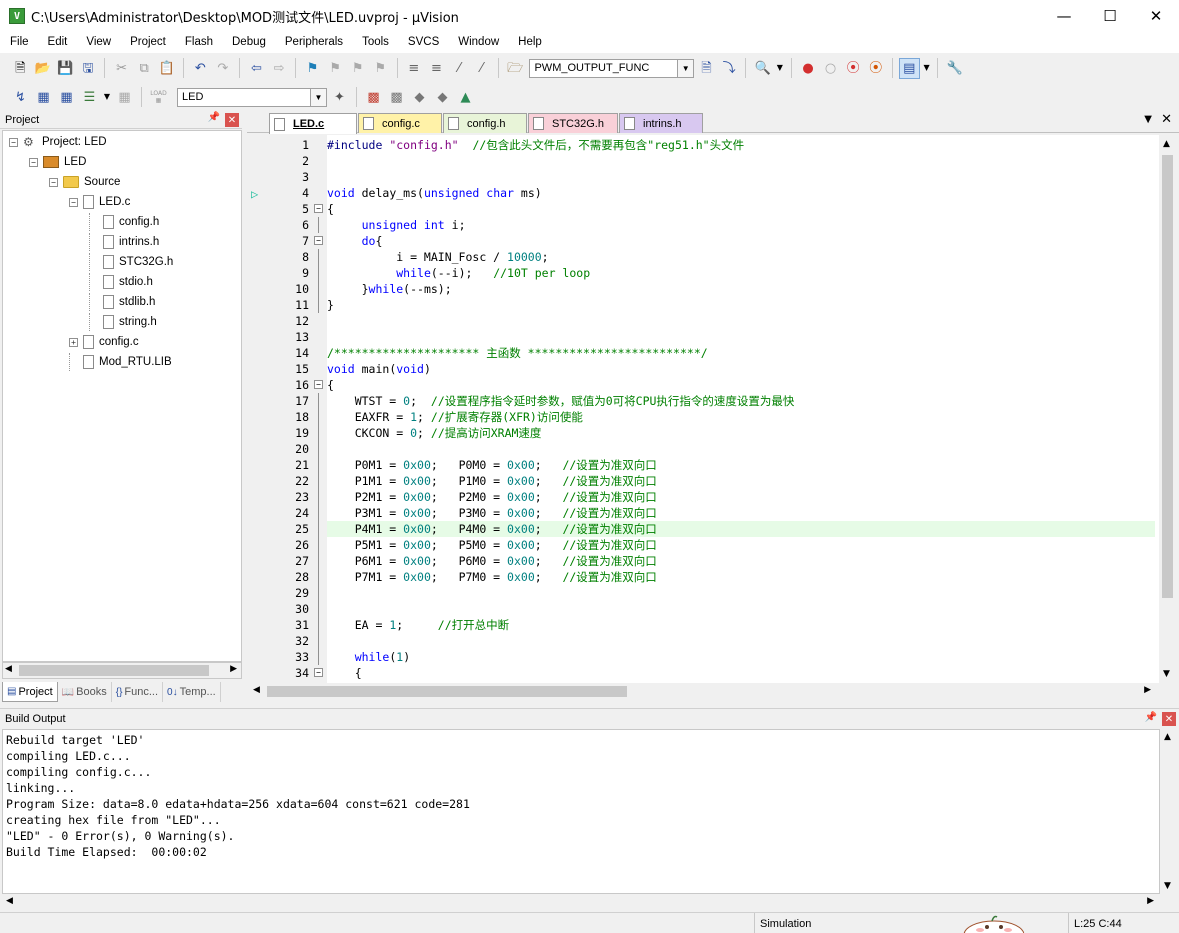 The height and width of the screenshot is (933, 1179). What do you see at coordinates (515, 68) in the screenshot?
I see `find-in-files-icon: 🗁` at bounding box center [515, 68].